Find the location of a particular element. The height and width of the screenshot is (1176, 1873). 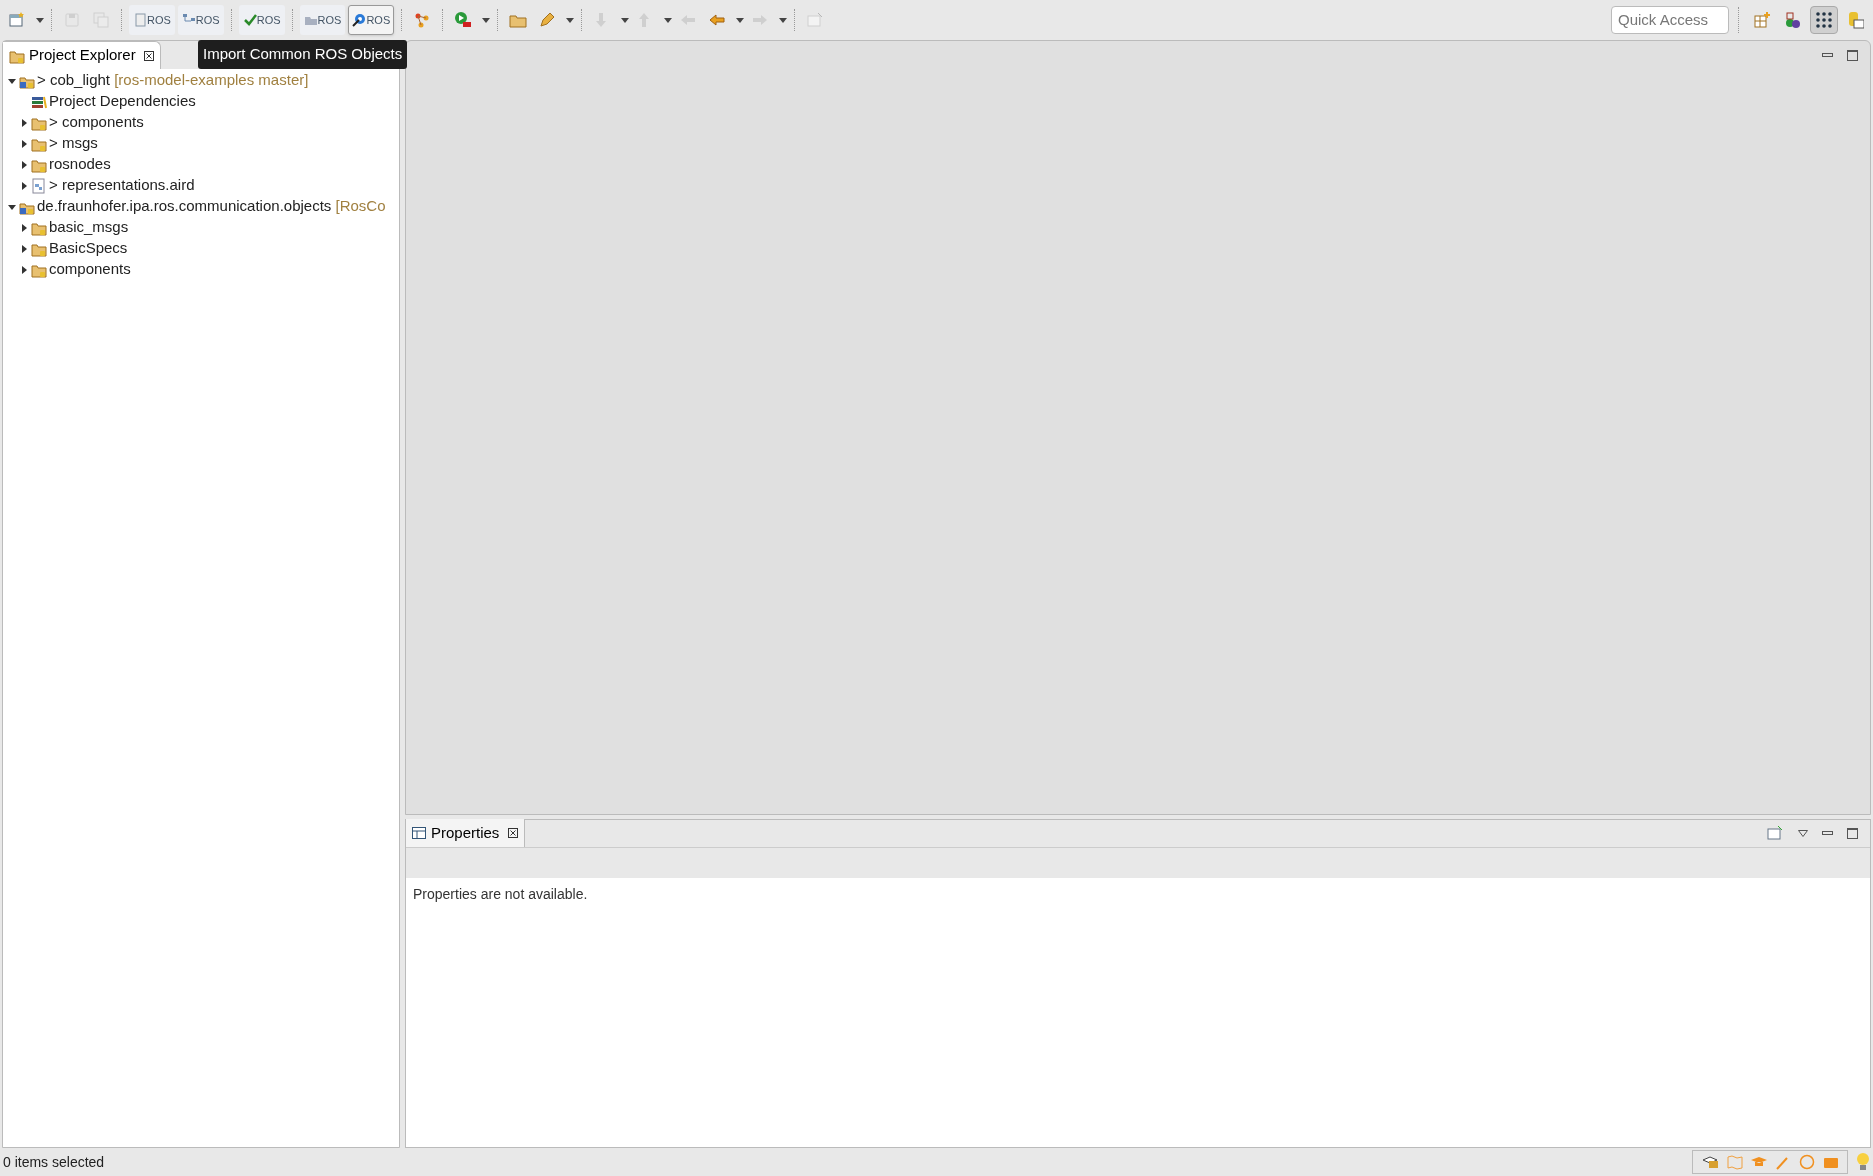

tree-item-label: components is located at coordinates (90, 269).